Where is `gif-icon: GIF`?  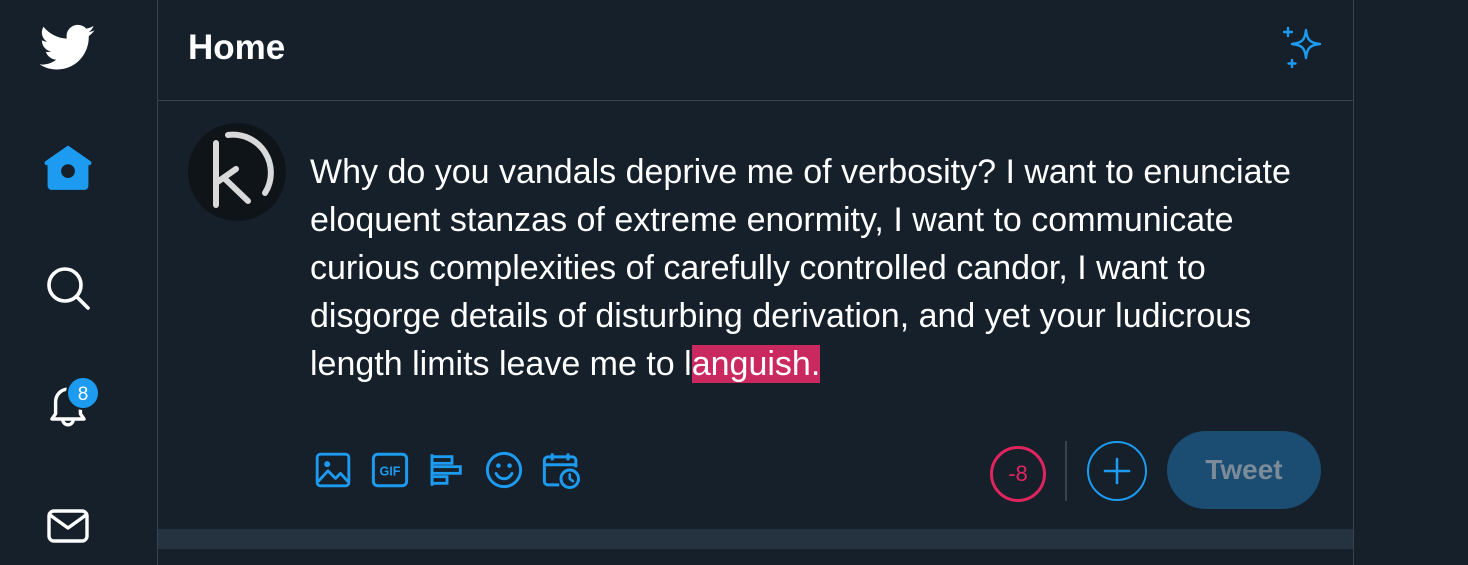 gif-icon: GIF is located at coordinates (390, 470).